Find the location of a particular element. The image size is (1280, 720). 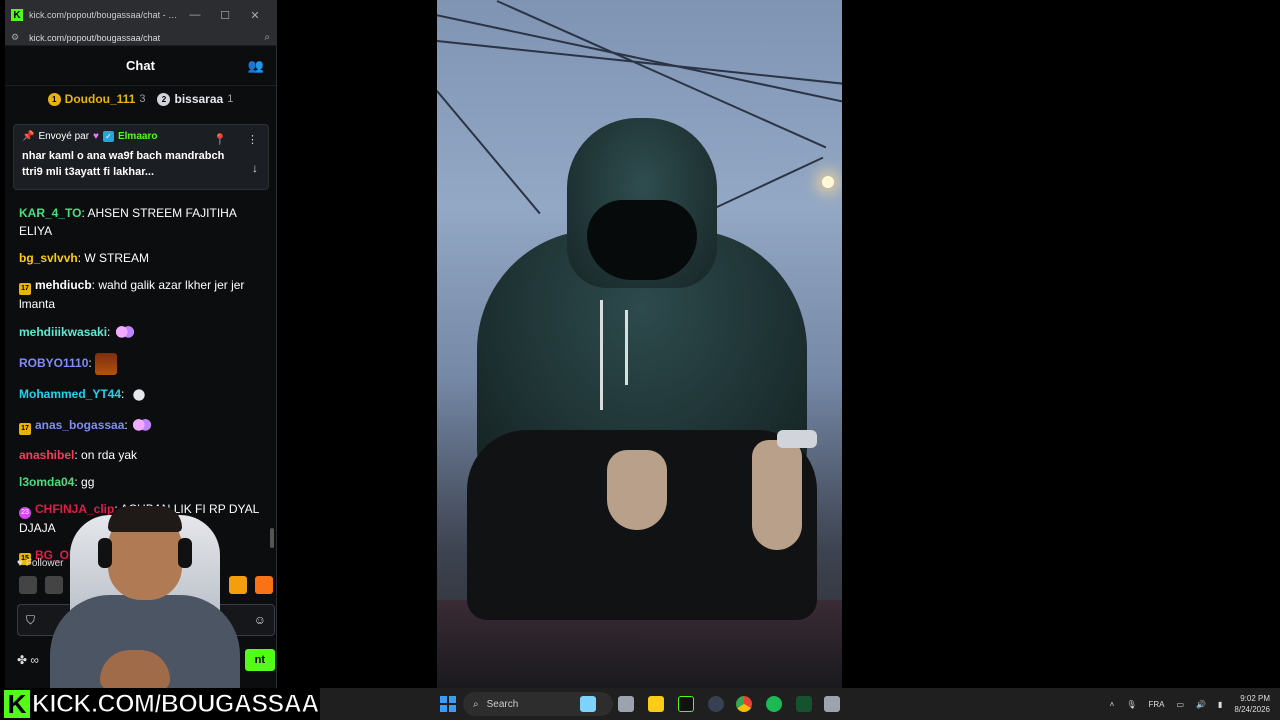

task-view-icon is located at coordinates (626, 704).